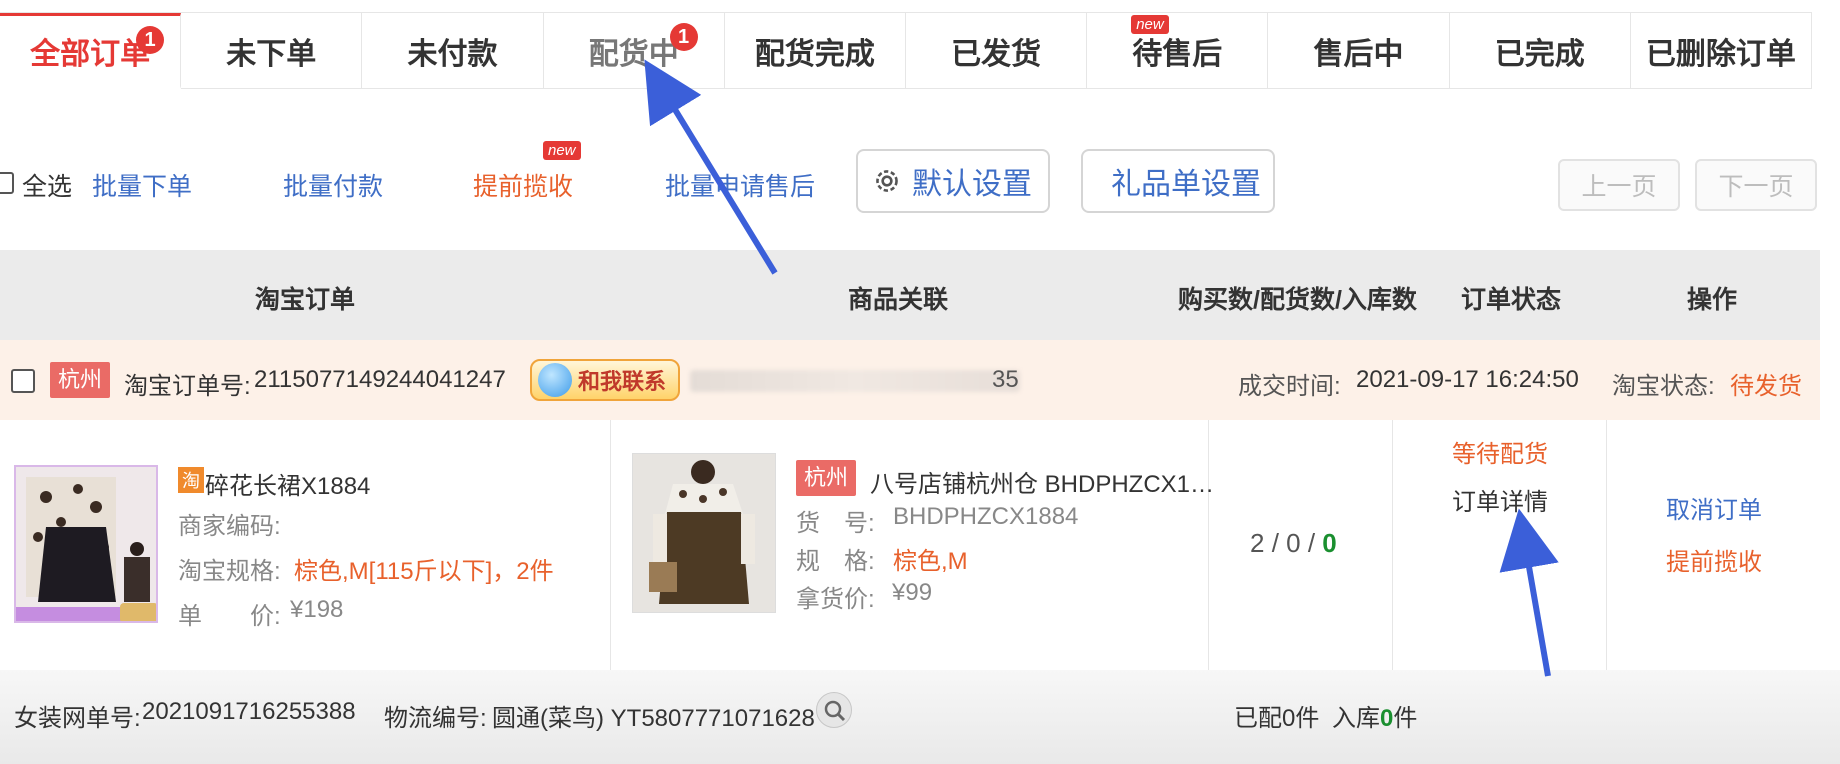 The image size is (1840, 764). Describe the element at coordinates (1714, 507) in the screenshot. I see `cancel-order-link: 取消订单` at that location.